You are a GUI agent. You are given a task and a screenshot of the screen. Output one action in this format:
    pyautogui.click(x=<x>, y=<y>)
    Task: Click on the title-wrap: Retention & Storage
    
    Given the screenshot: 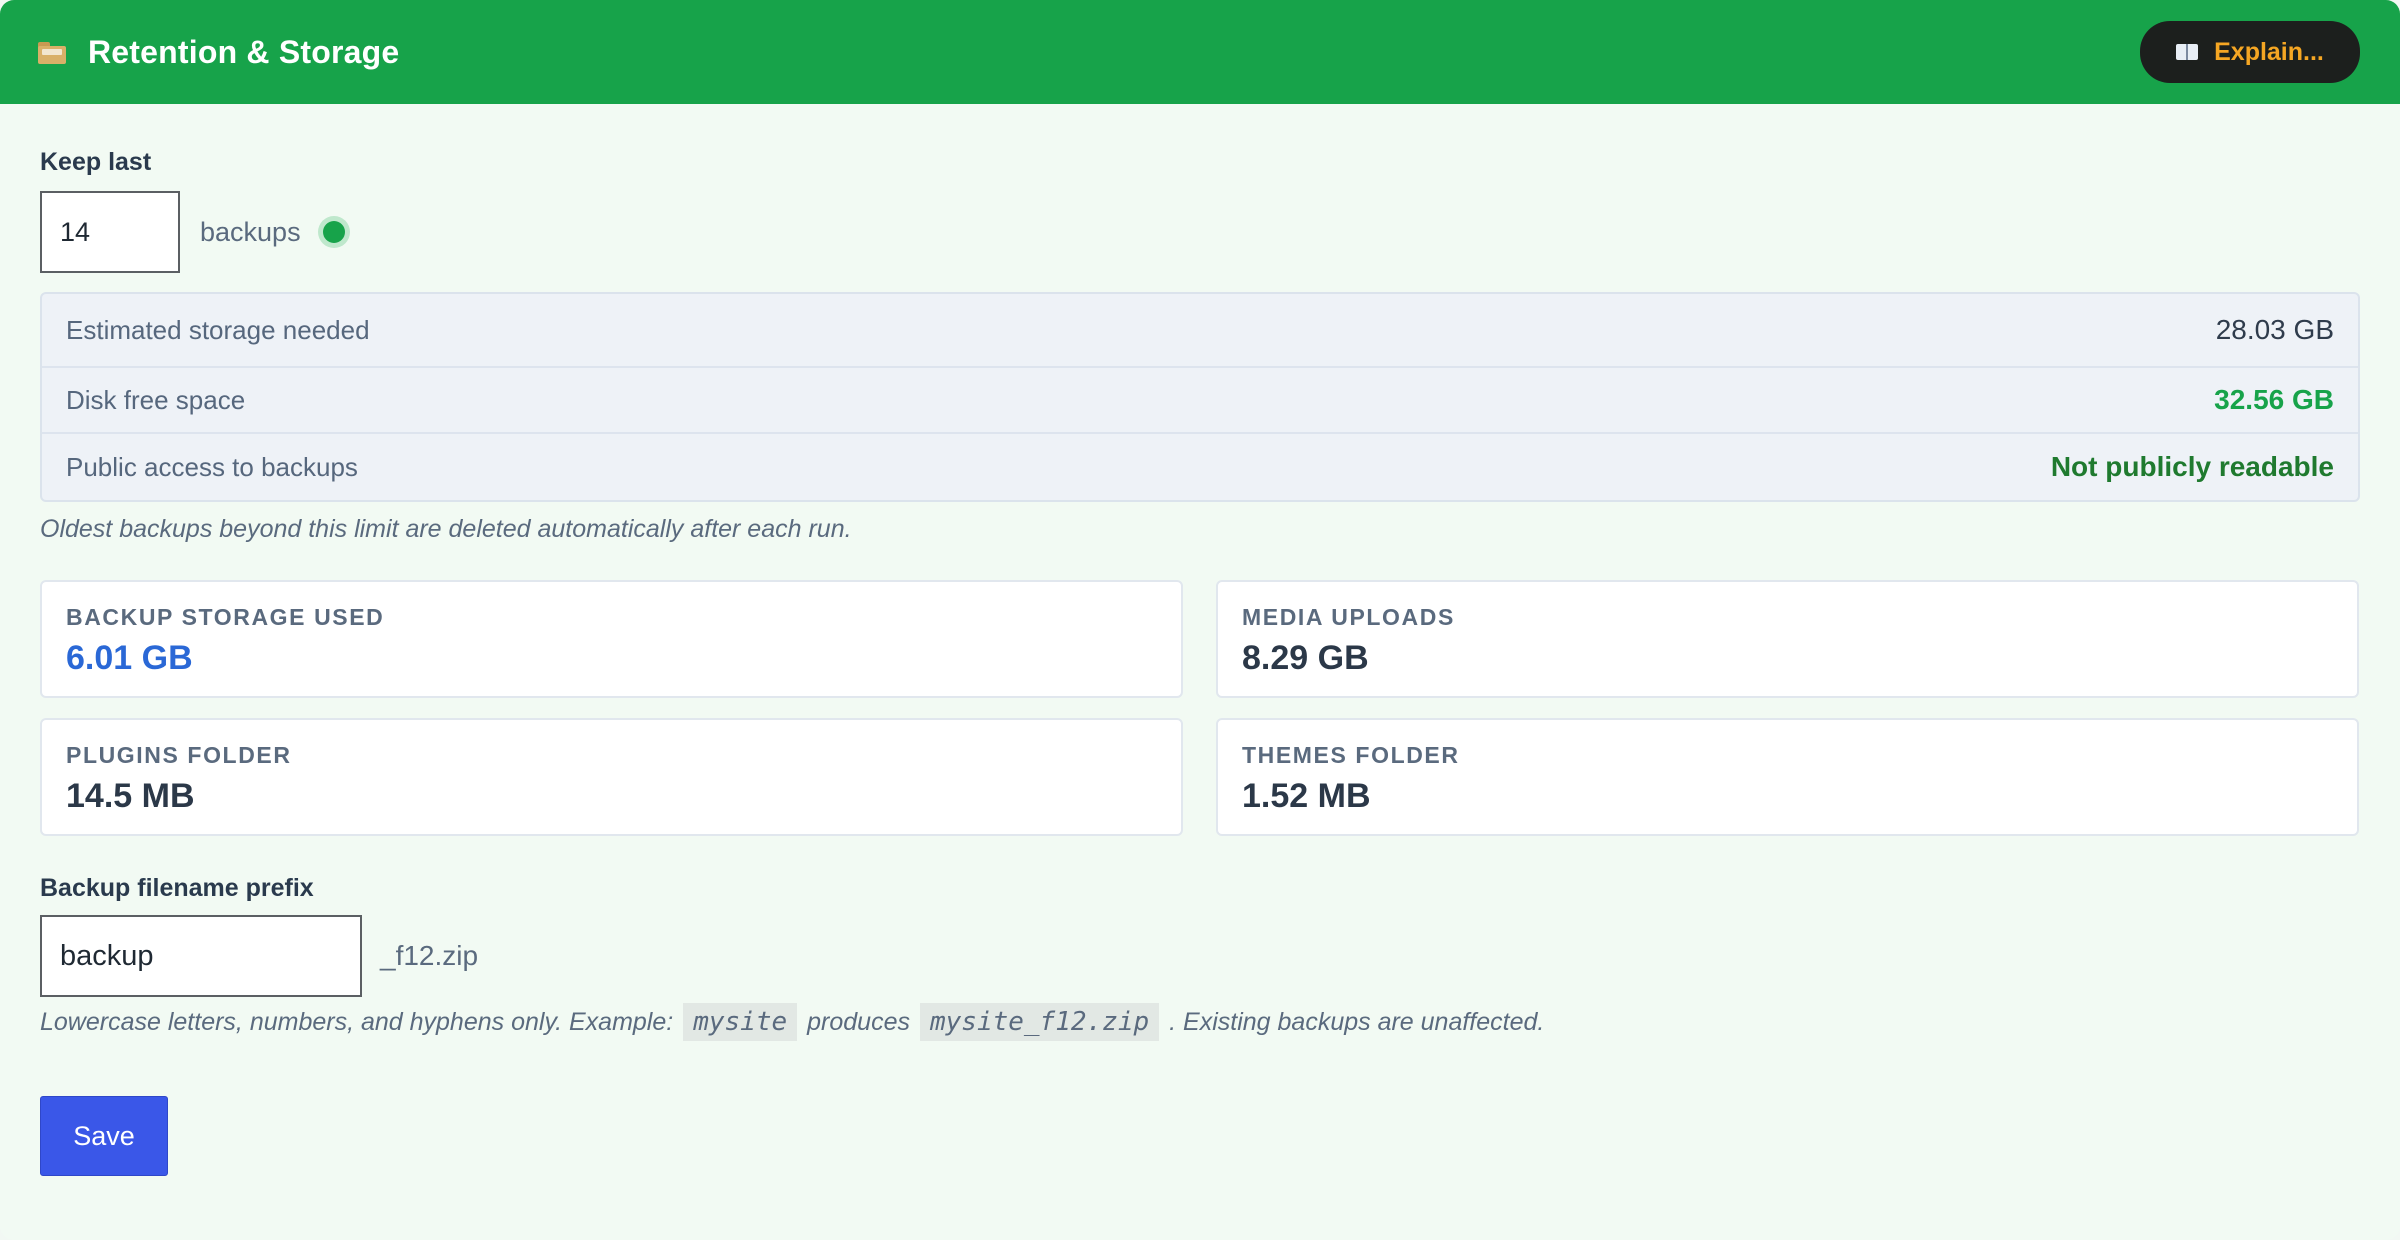 What is the action you would take?
    pyautogui.click(x=218, y=52)
    